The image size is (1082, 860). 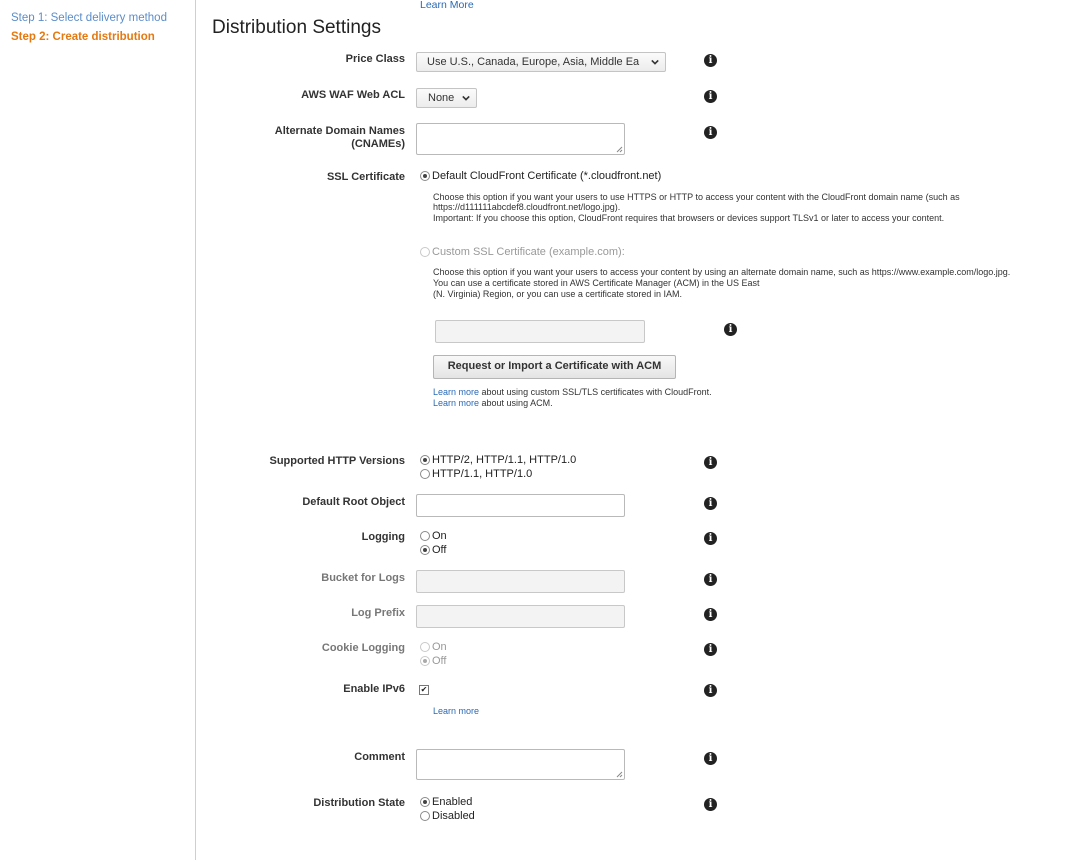 I want to click on cnames-label-line1: Alternate Domain Names, so click(x=339, y=131).